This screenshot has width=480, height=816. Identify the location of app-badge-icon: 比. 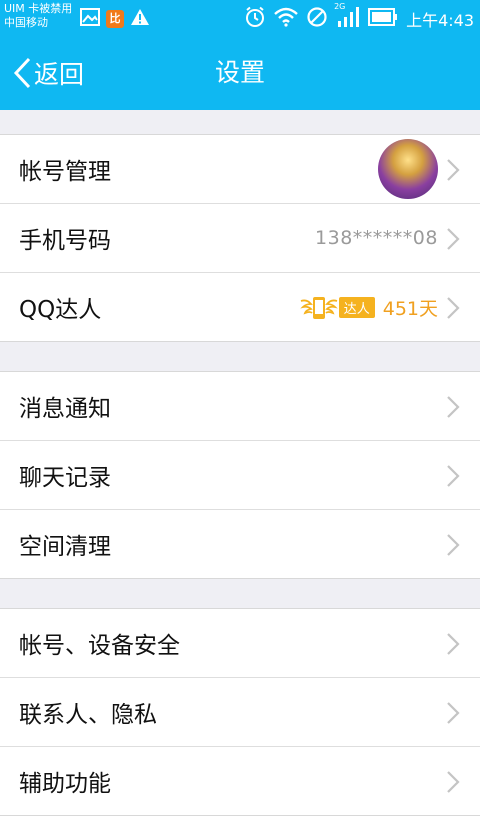
(115, 19).